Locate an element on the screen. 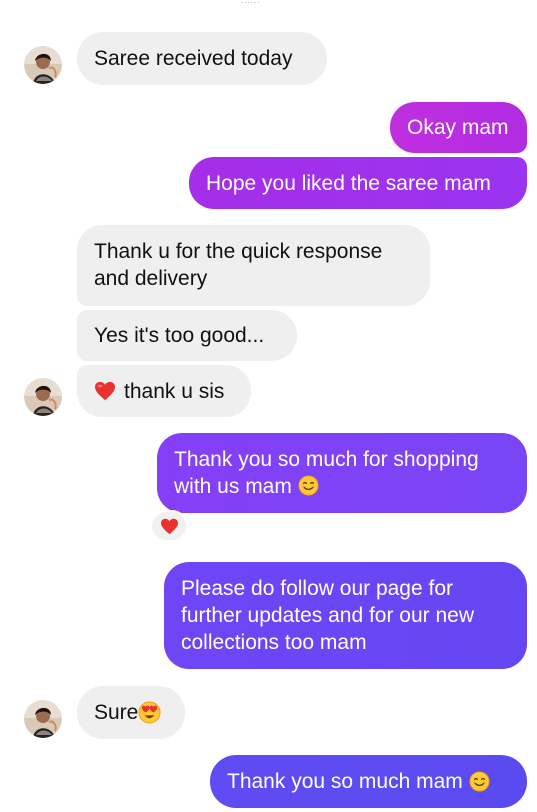  message-bubble: Saree received today is located at coordinates (202, 58).